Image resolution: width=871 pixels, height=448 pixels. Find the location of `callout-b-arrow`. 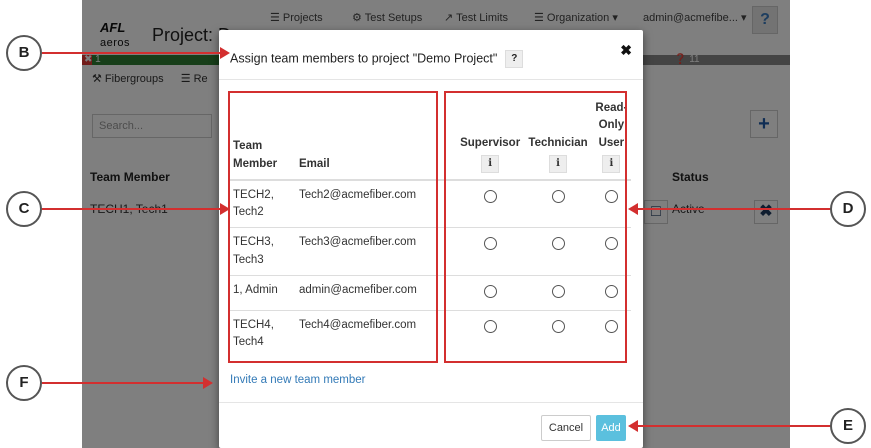

callout-b-arrow is located at coordinates (131, 53).